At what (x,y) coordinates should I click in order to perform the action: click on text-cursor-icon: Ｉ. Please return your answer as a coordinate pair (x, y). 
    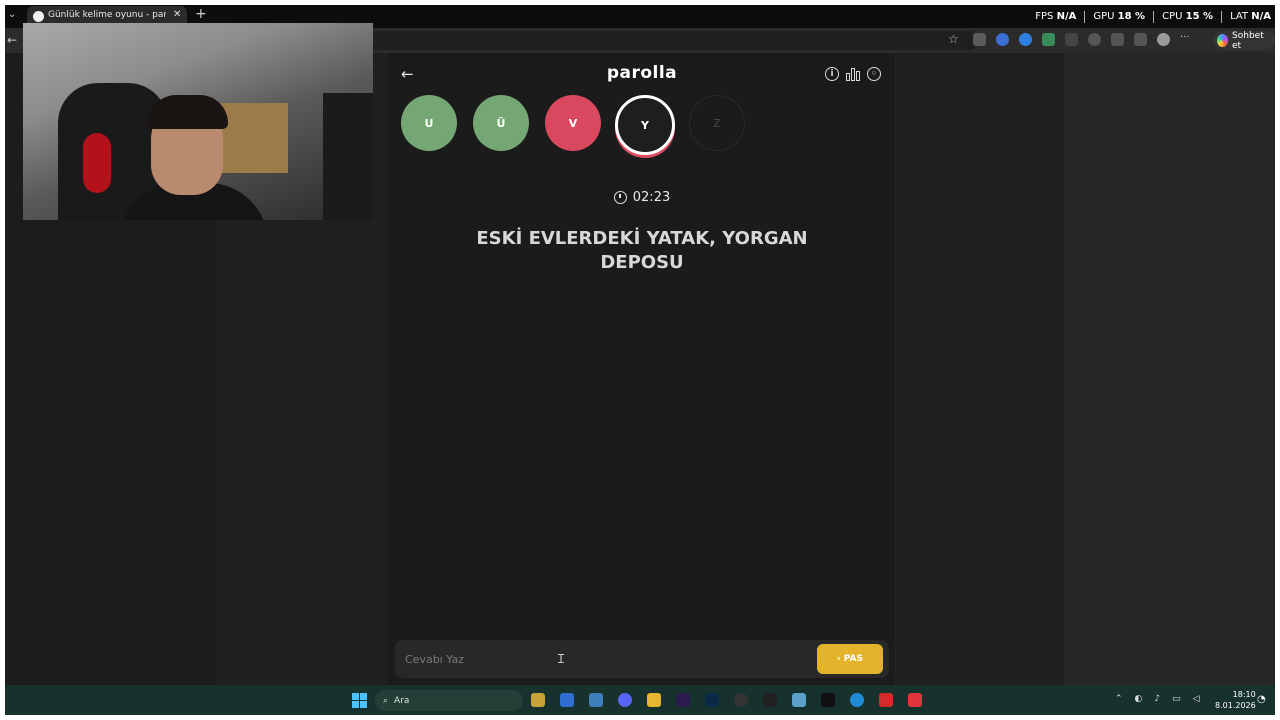
    Looking at the image, I should click on (561, 659).